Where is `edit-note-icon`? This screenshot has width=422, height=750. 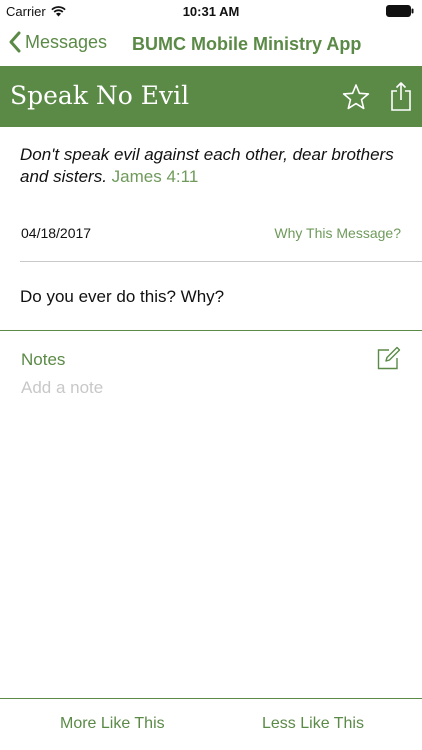
edit-note-icon is located at coordinates (389, 358).